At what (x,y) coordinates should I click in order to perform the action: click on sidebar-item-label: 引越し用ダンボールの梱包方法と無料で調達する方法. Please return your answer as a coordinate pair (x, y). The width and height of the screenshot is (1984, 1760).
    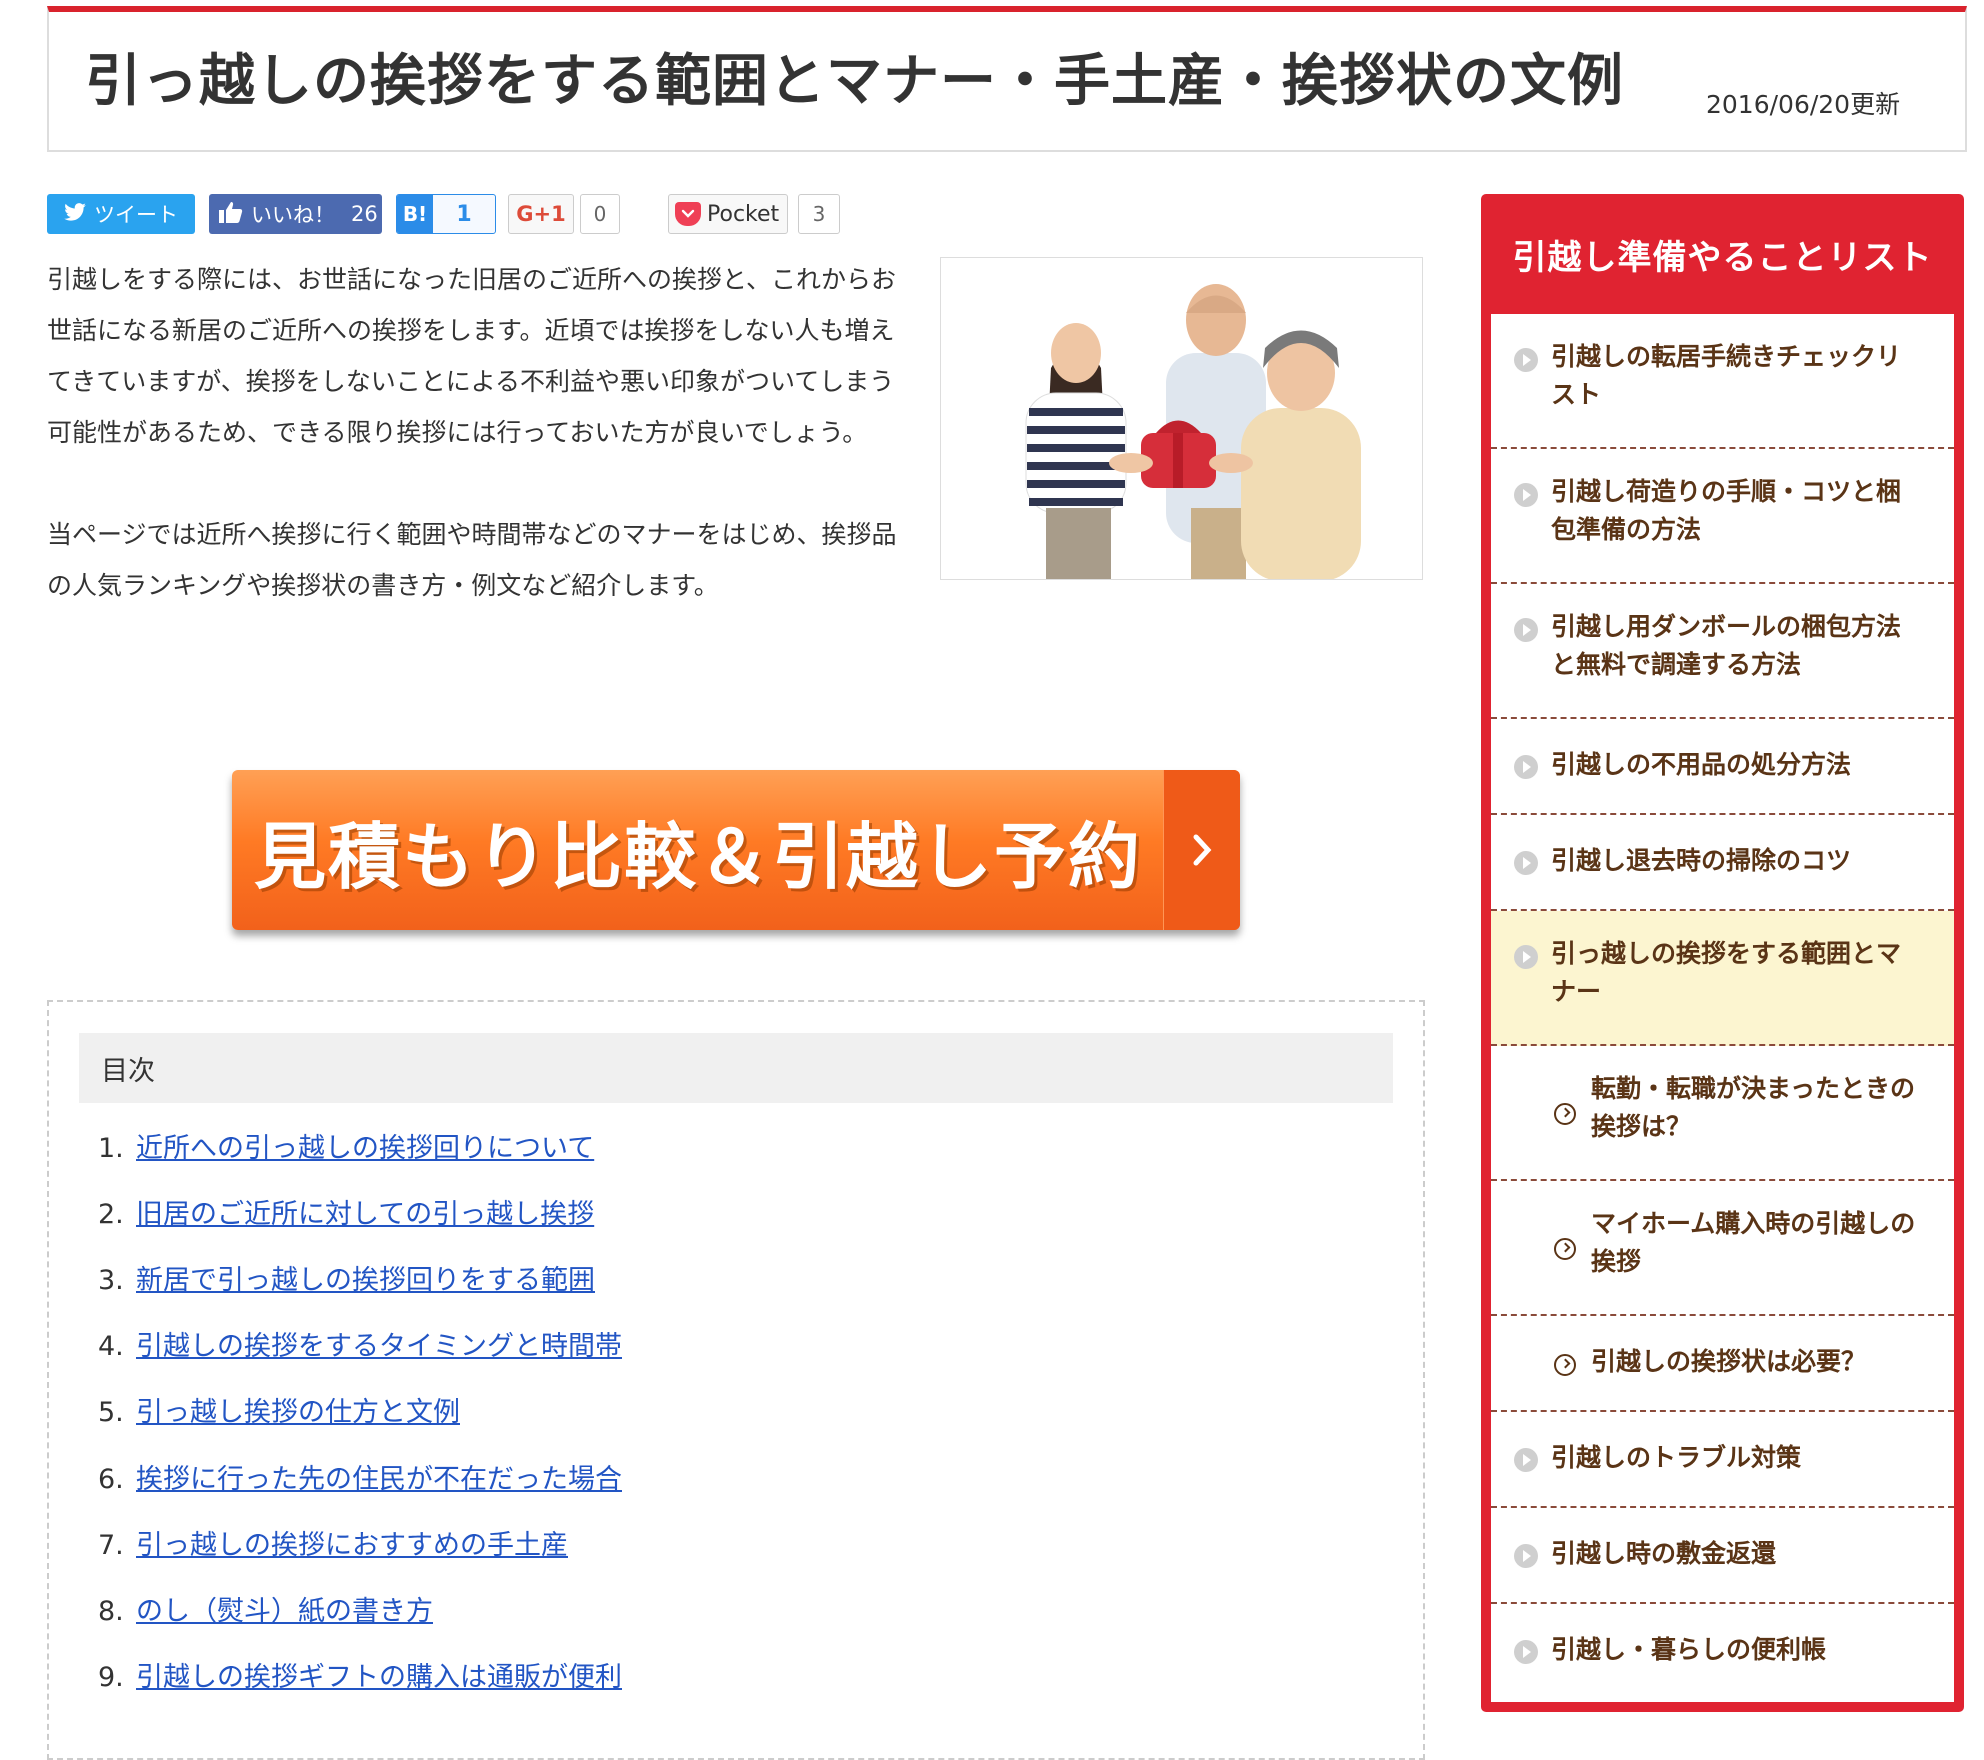
    Looking at the image, I should click on (1726, 645).